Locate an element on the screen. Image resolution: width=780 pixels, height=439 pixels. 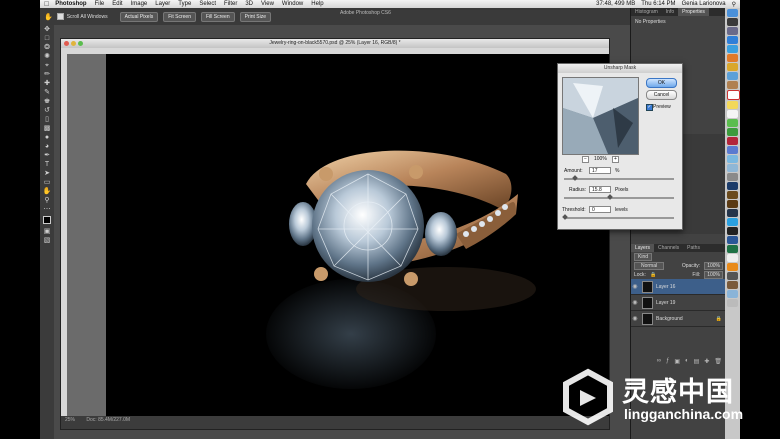
firefox-icon is located at coordinates (732, 58).